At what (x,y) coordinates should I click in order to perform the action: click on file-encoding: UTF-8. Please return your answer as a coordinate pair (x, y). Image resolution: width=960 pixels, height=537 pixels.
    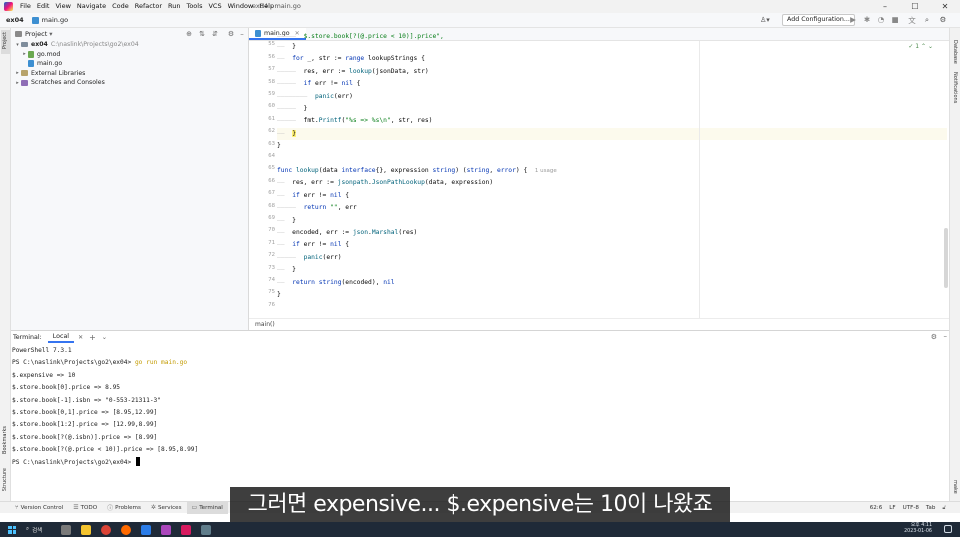
    Looking at the image, I should click on (911, 508).